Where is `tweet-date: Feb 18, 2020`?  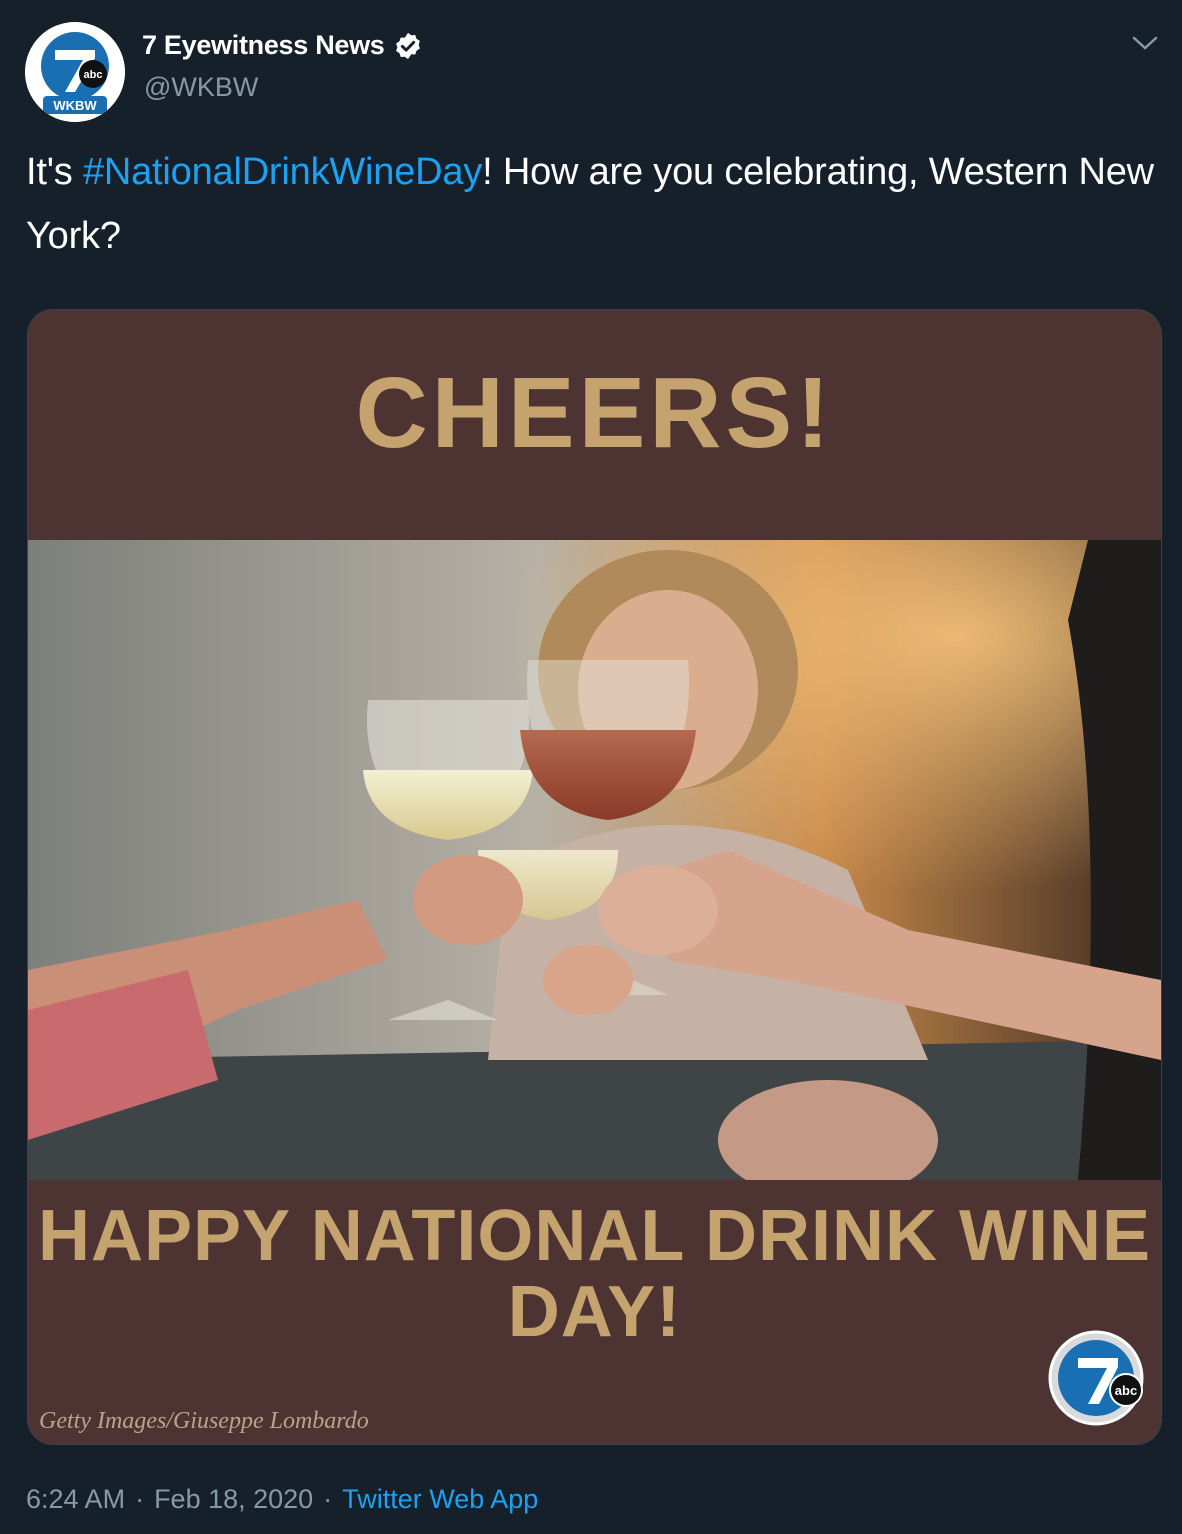 tweet-date: Feb 18, 2020 is located at coordinates (233, 1499).